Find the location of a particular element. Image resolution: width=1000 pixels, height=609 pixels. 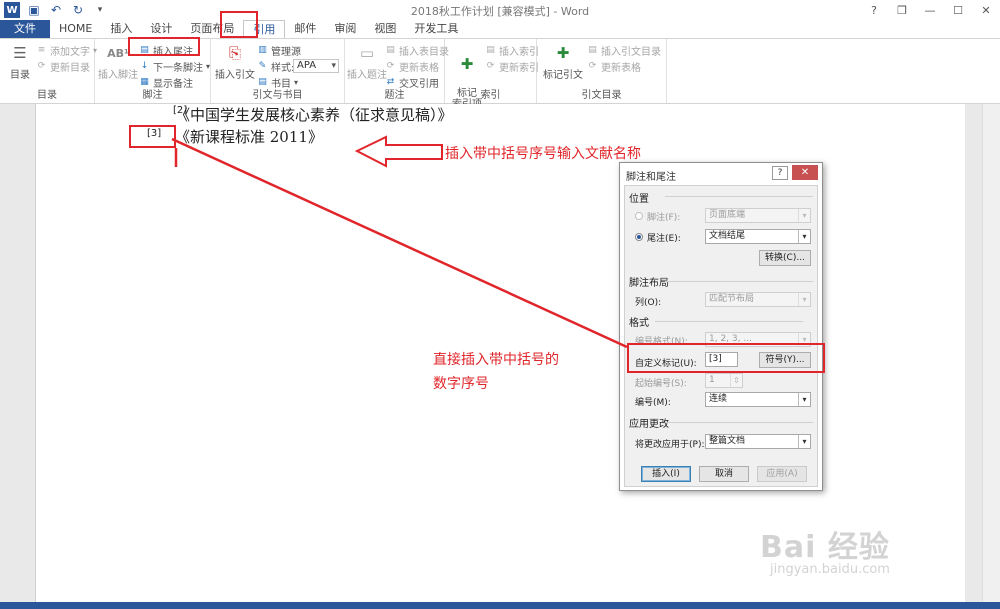

format-section-title: 格式 is located at coordinates (639, 323).